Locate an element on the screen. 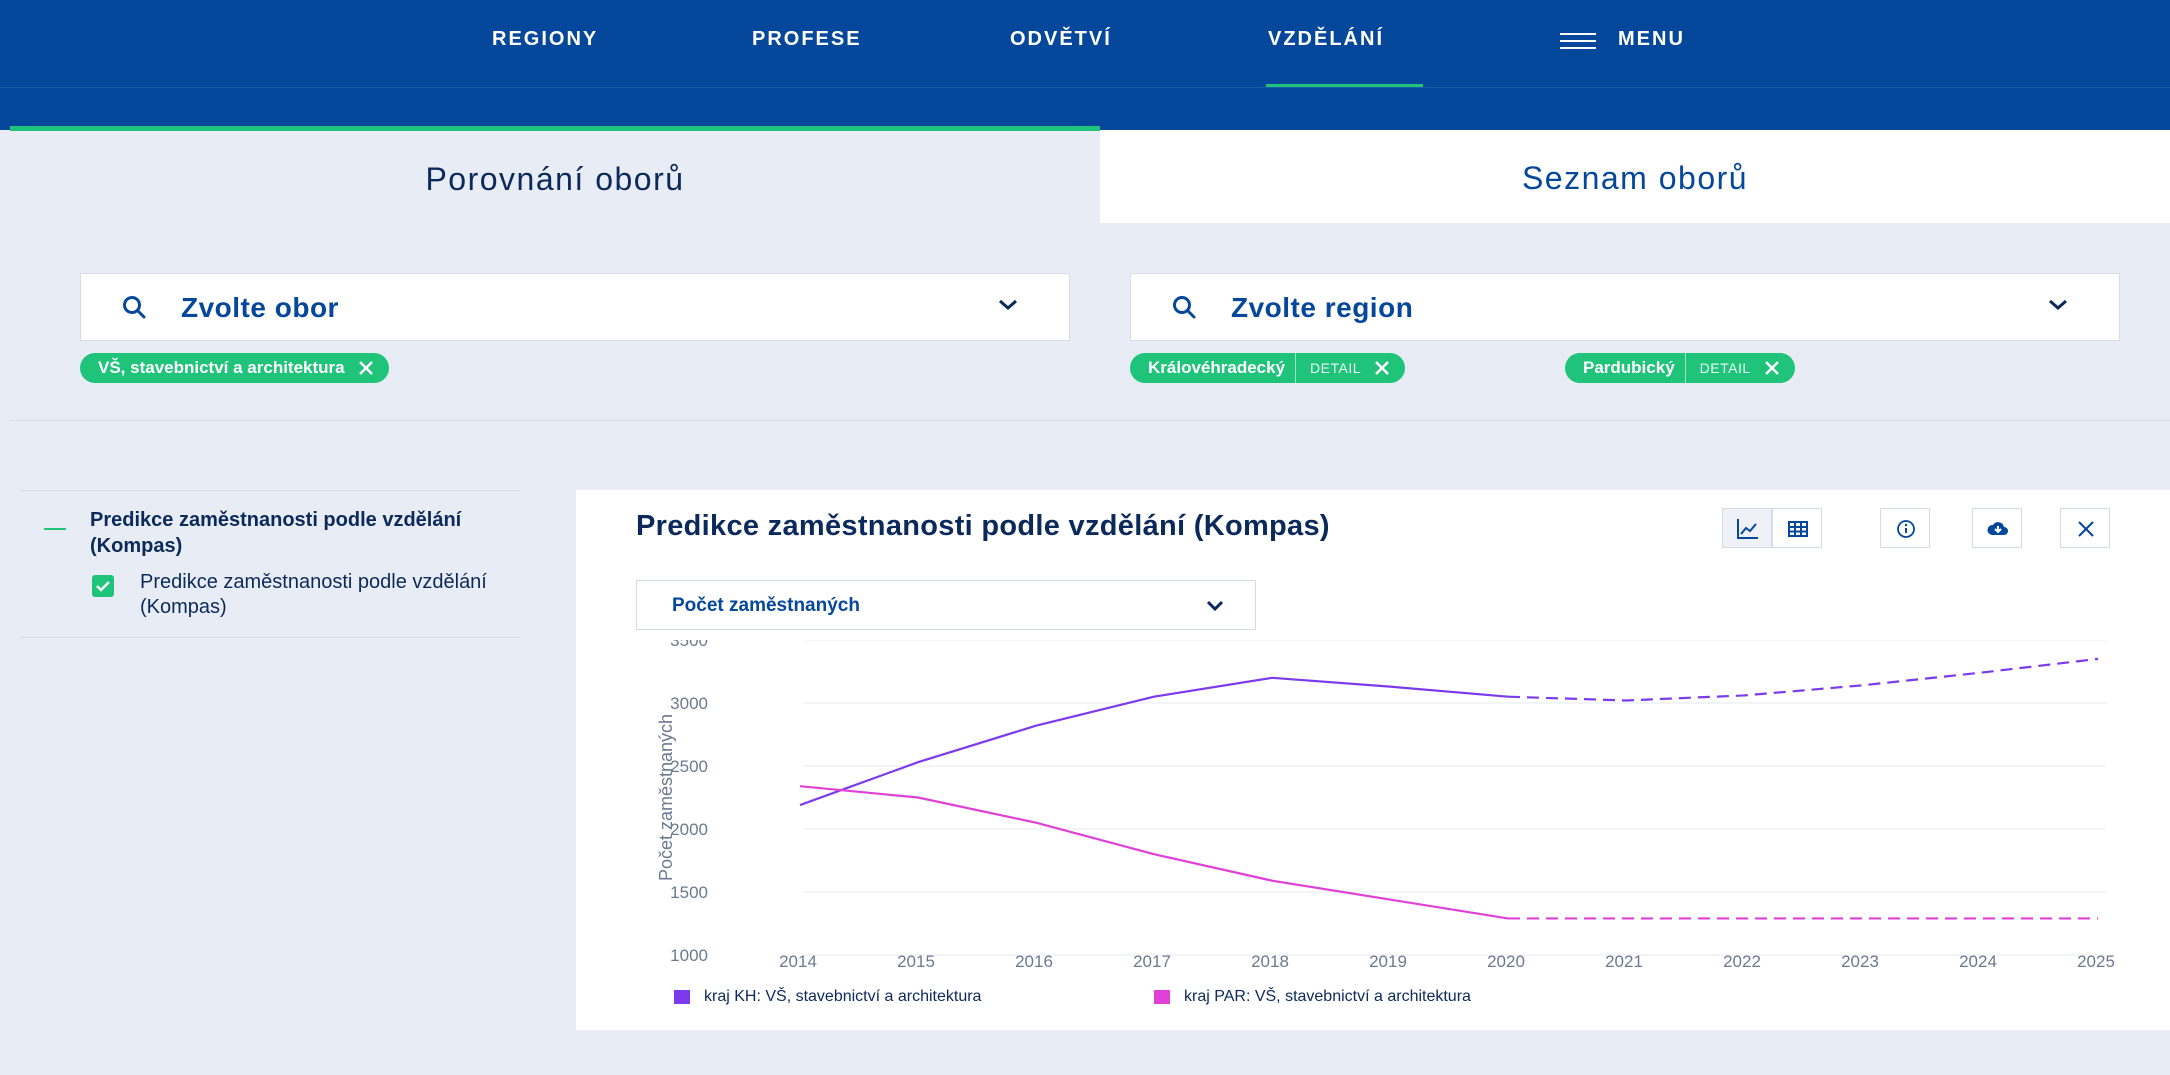 The height and width of the screenshot is (1075, 2170). x-tick-label: 2022 is located at coordinates (1742, 961).